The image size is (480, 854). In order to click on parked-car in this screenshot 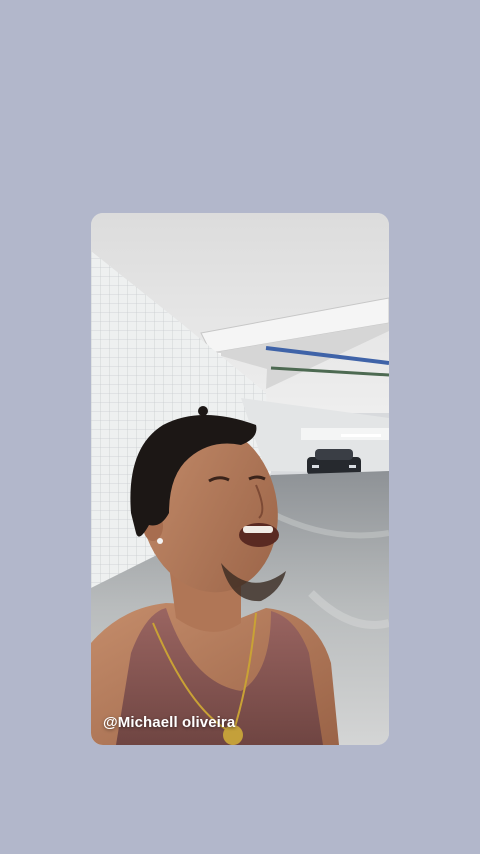, I will do `click(334, 462)`.